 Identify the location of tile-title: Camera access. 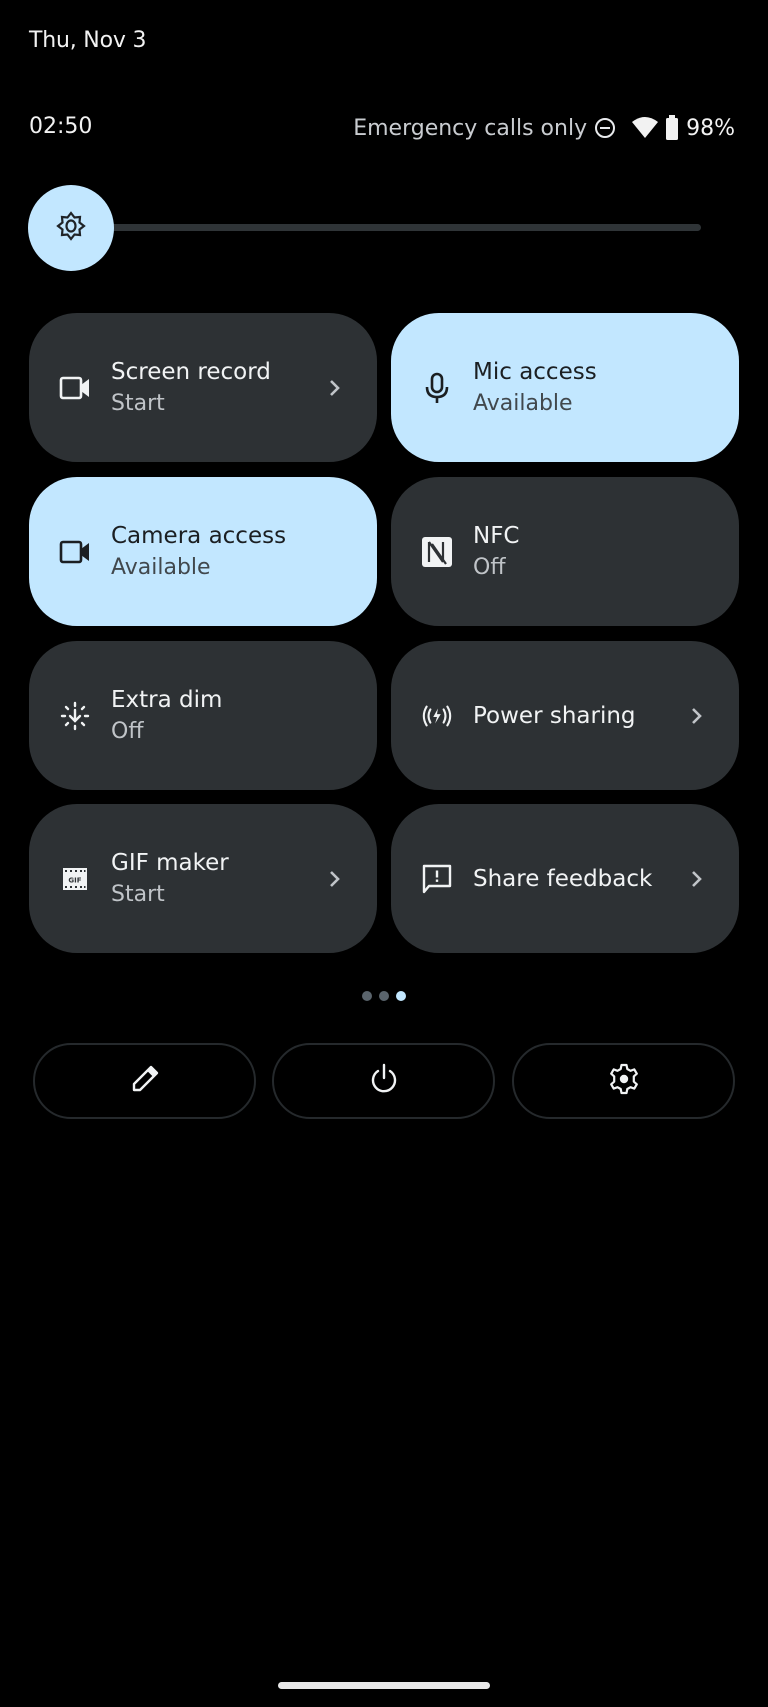
(199, 535).